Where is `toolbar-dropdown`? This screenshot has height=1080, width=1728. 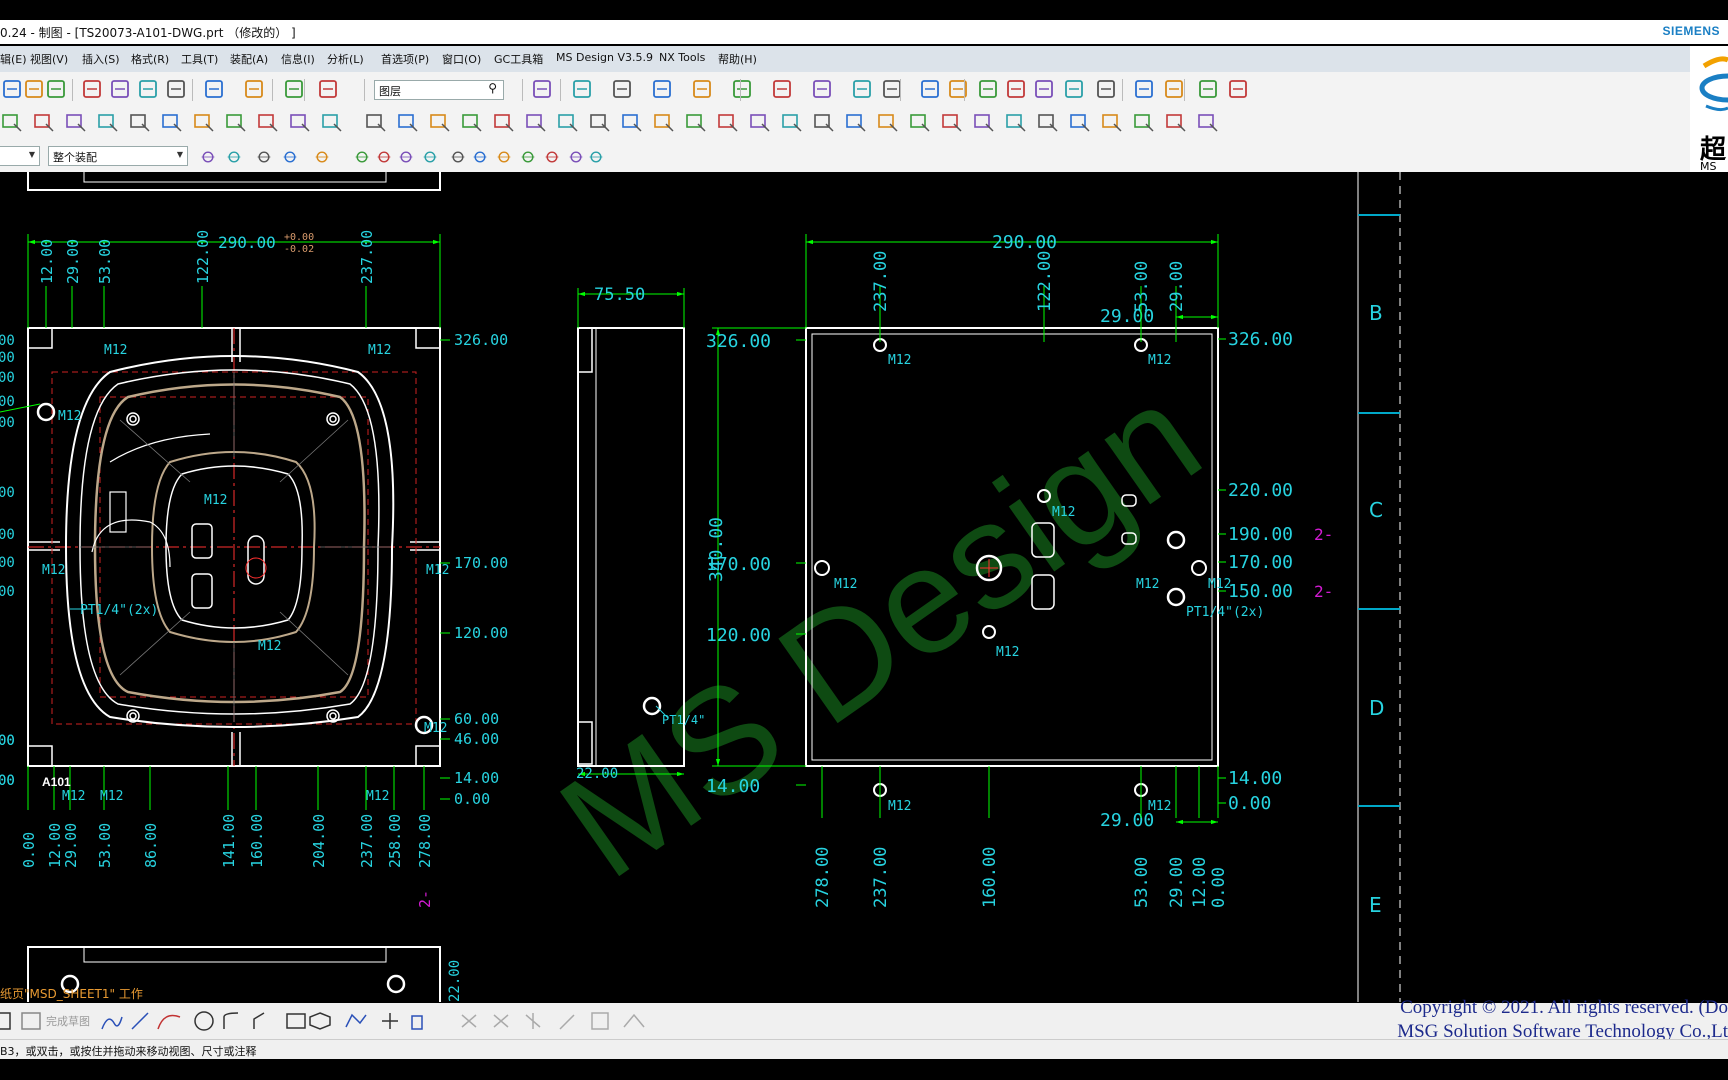
toolbar-dropdown is located at coordinates (5, 1021).